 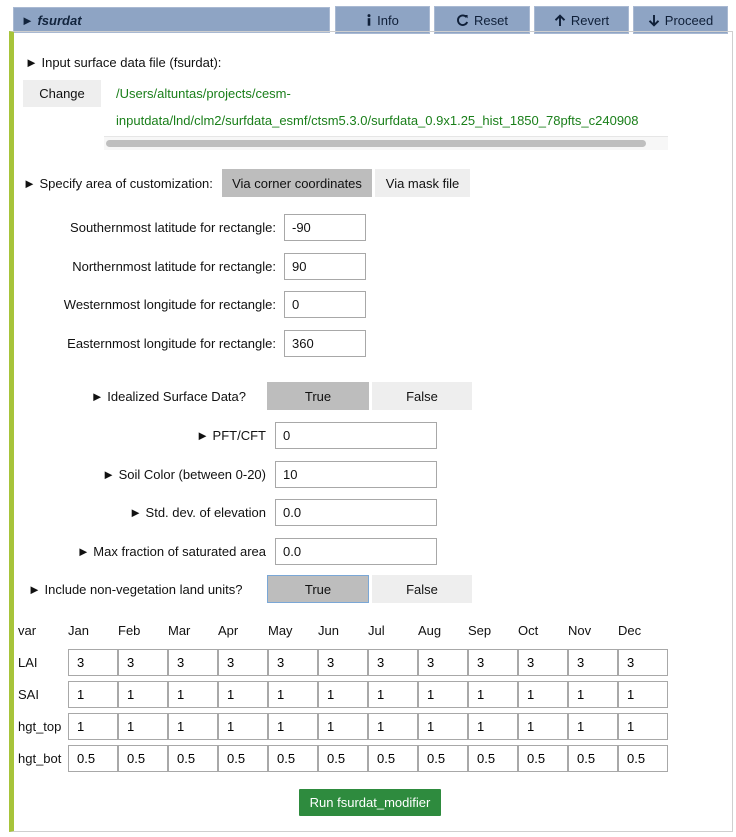 I want to click on nonveg-false-toggle: False, so click(x=422, y=589).